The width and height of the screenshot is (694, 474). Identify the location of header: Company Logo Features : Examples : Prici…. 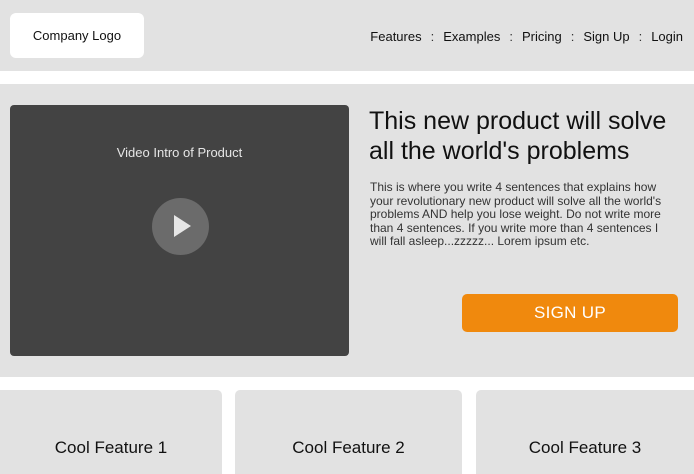
(347, 35).